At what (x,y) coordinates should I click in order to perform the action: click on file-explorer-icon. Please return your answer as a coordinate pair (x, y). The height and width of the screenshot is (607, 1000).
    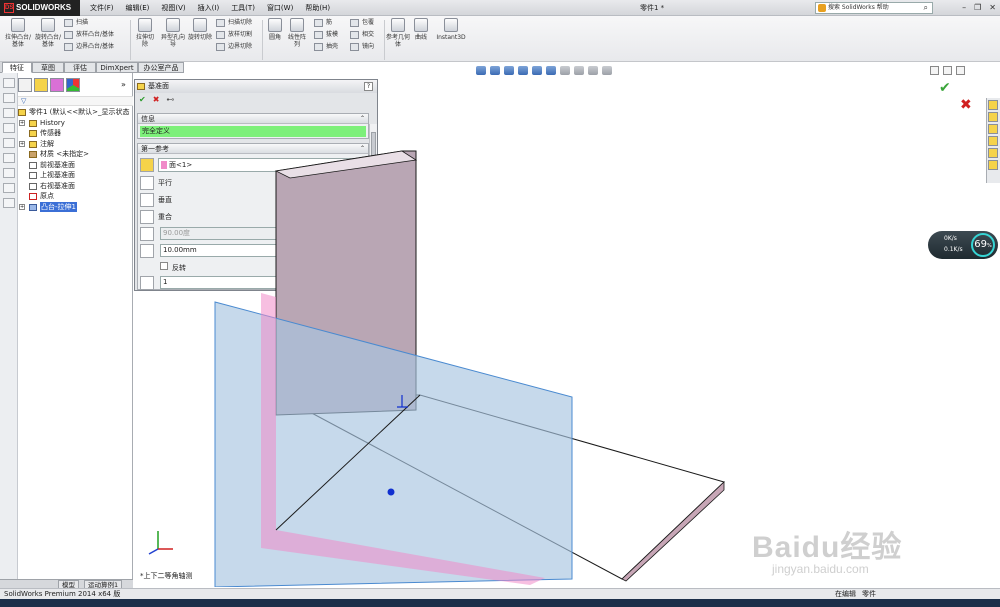
    Looking at the image, I should click on (993, 129).